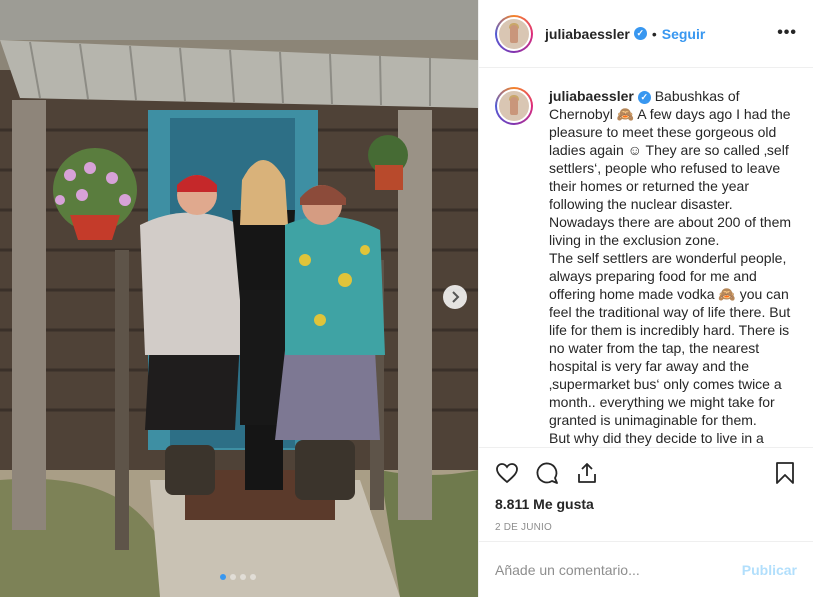 Image resolution: width=813 pixels, height=597 pixels. I want to click on post-date: 2 DE JUNIO, so click(646, 527).